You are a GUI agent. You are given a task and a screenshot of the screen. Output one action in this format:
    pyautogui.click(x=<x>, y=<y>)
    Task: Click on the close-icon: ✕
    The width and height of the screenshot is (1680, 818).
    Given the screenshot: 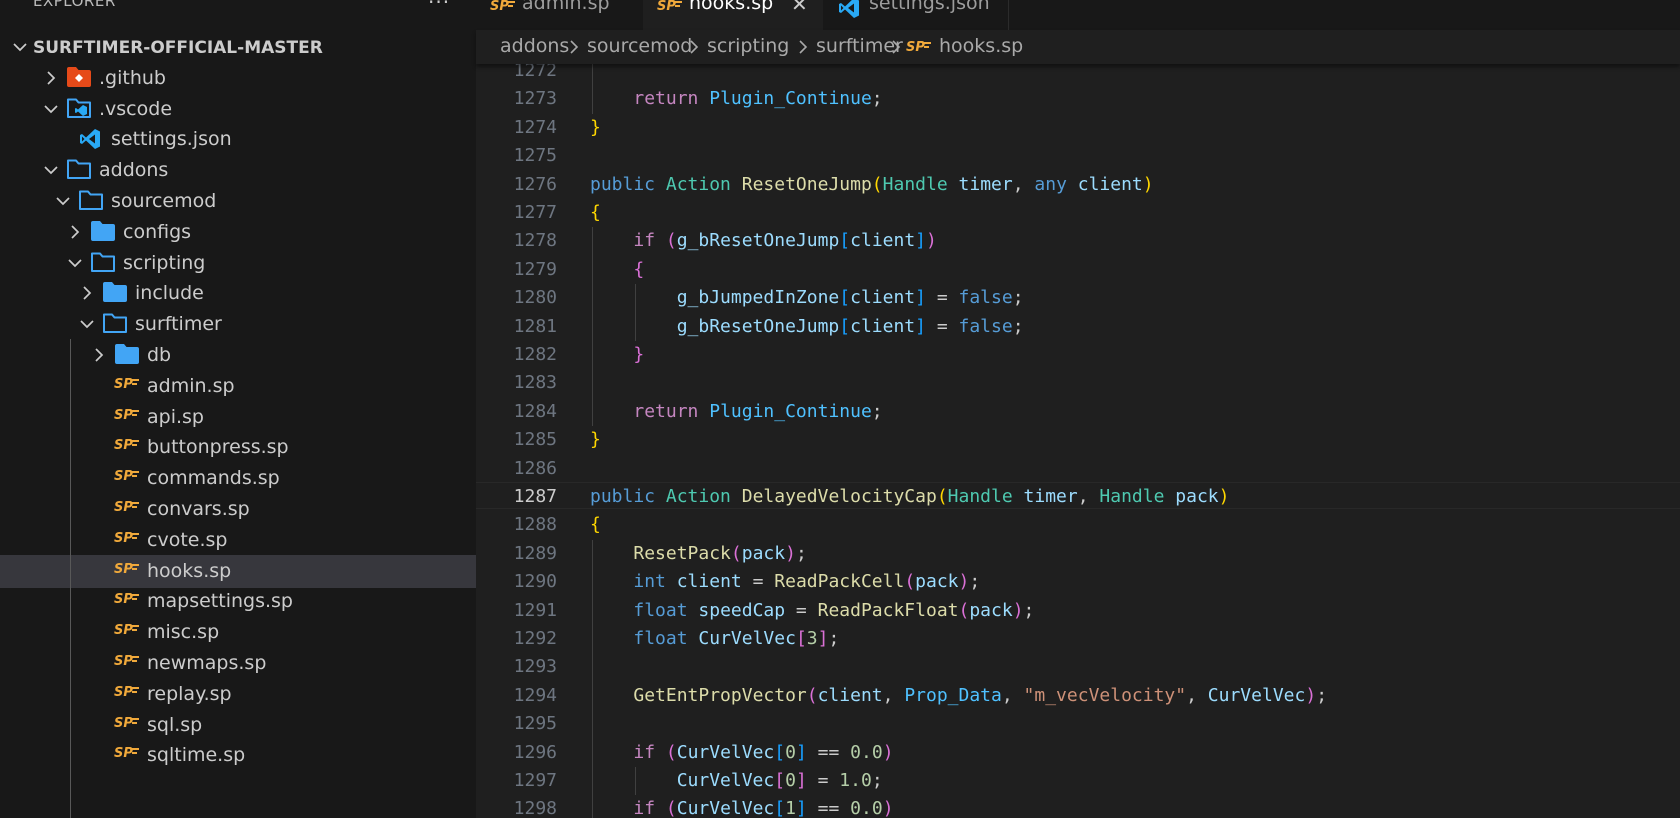 What is the action you would take?
    pyautogui.click(x=799, y=8)
    